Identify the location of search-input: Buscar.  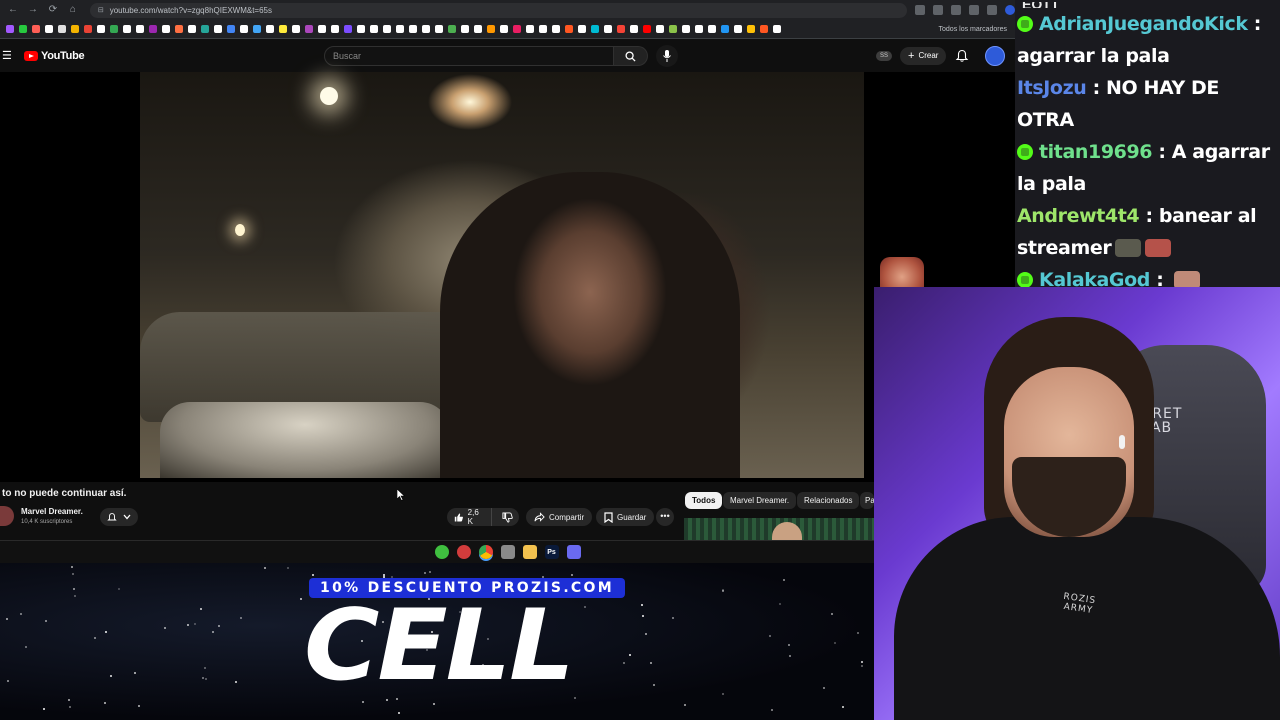
(469, 56).